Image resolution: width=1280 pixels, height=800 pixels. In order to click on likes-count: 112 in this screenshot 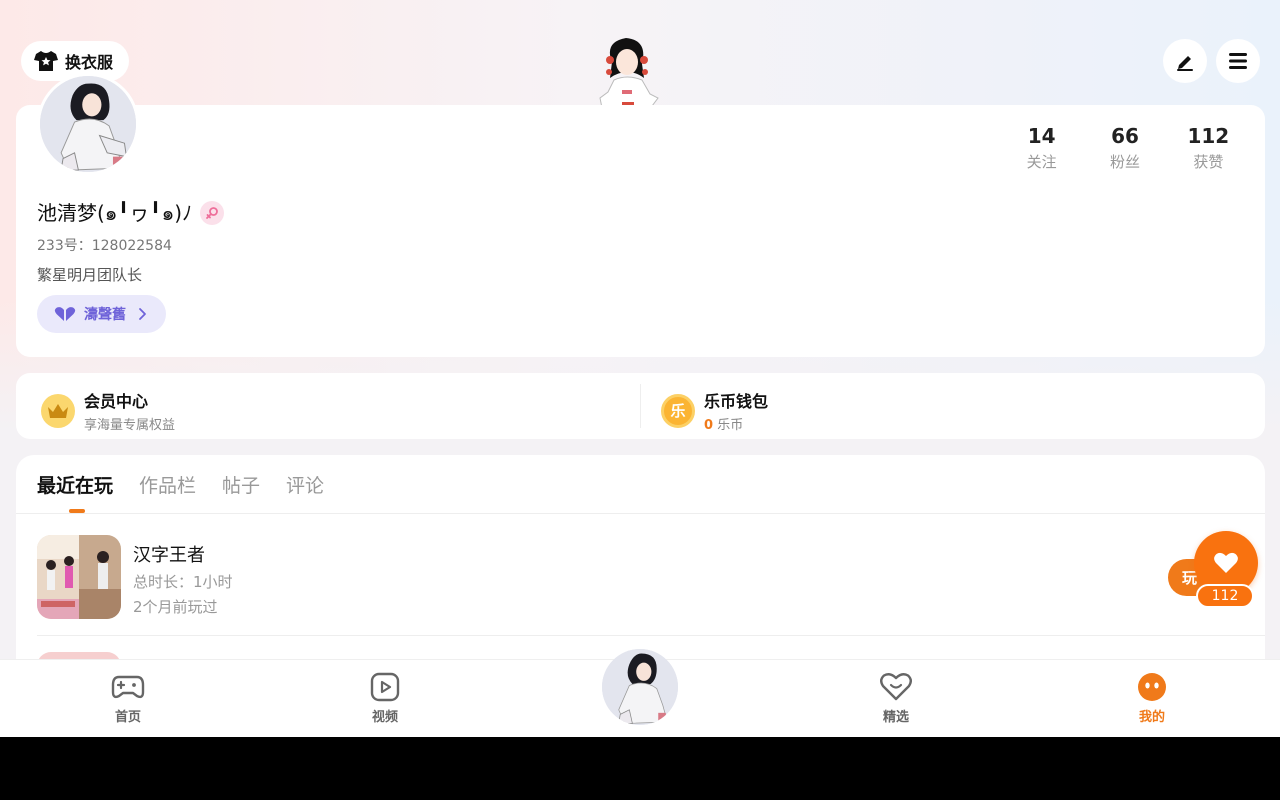, I will do `click(1208, 136)`.